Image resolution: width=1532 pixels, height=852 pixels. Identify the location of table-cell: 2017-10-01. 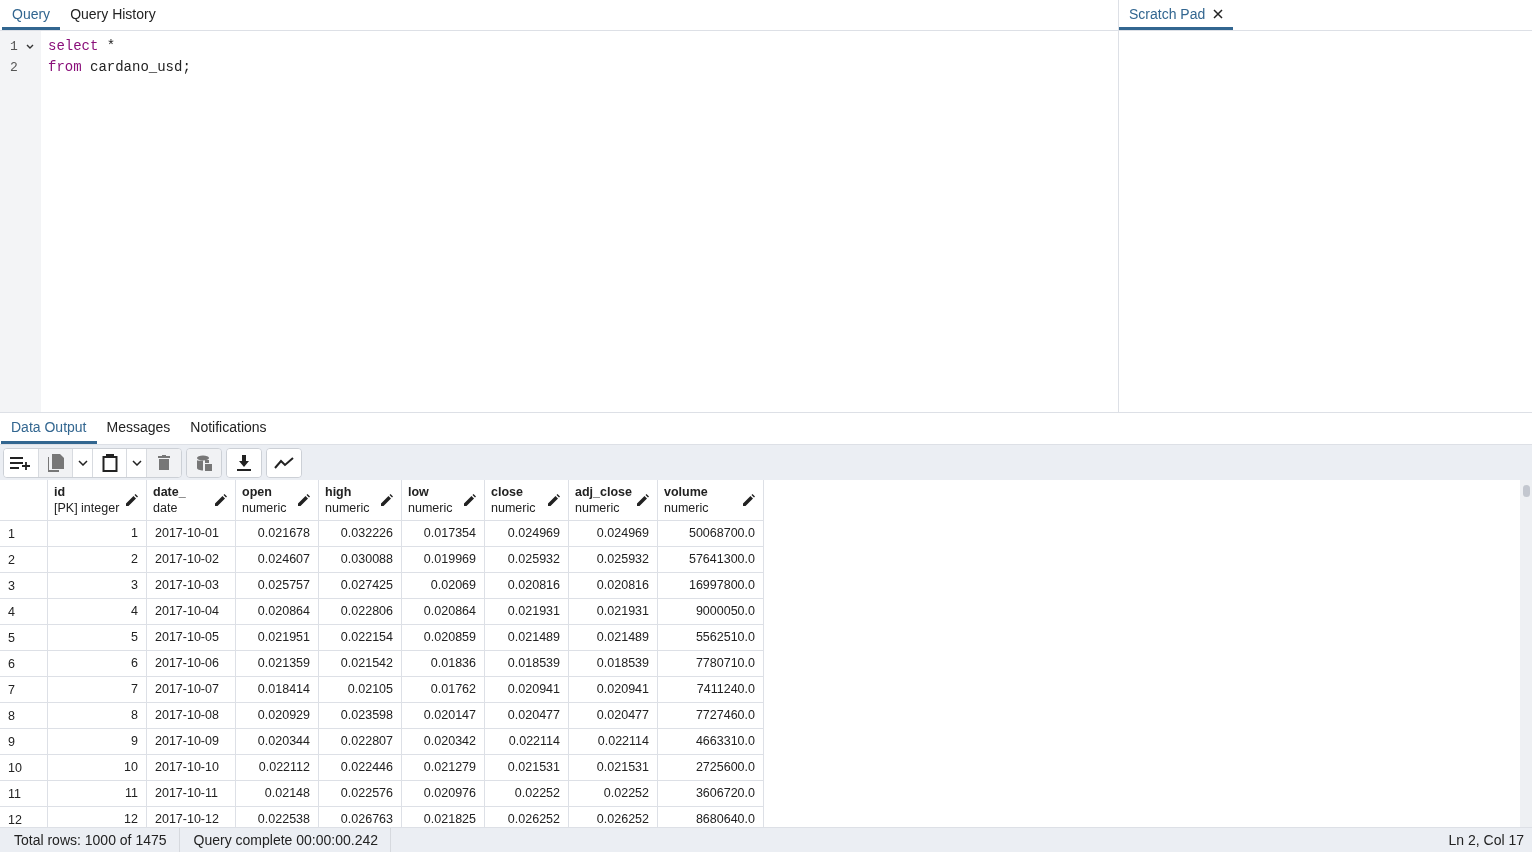
(191, 534).